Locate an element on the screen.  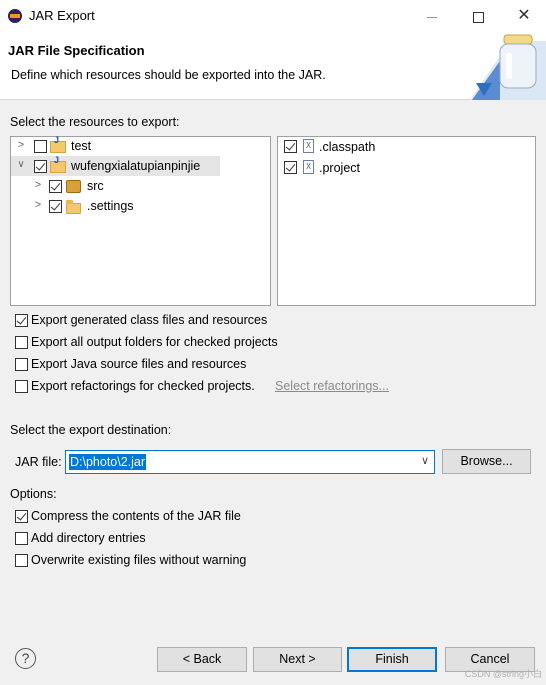
tree-item-settings: .settings is located at coordinates (110, 206).